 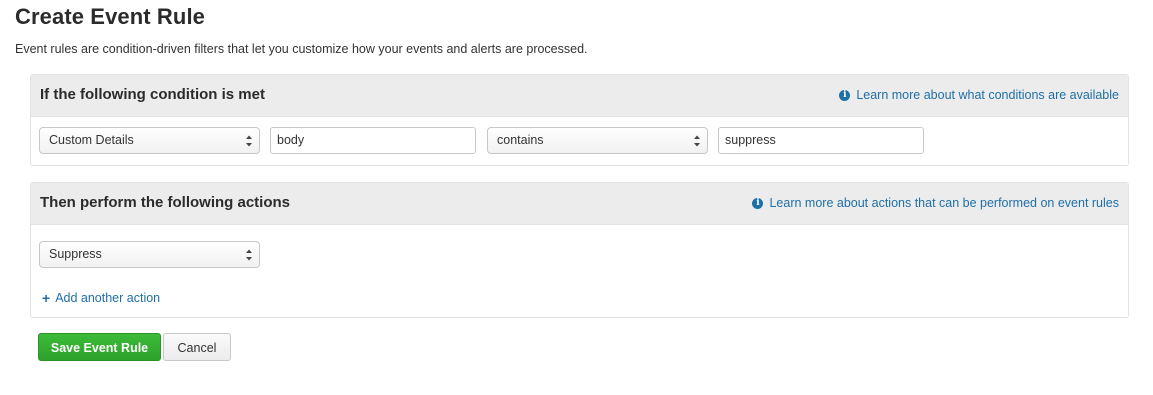 I want to click on condition-operator-select-value: contains, so click(x=520, y=140).